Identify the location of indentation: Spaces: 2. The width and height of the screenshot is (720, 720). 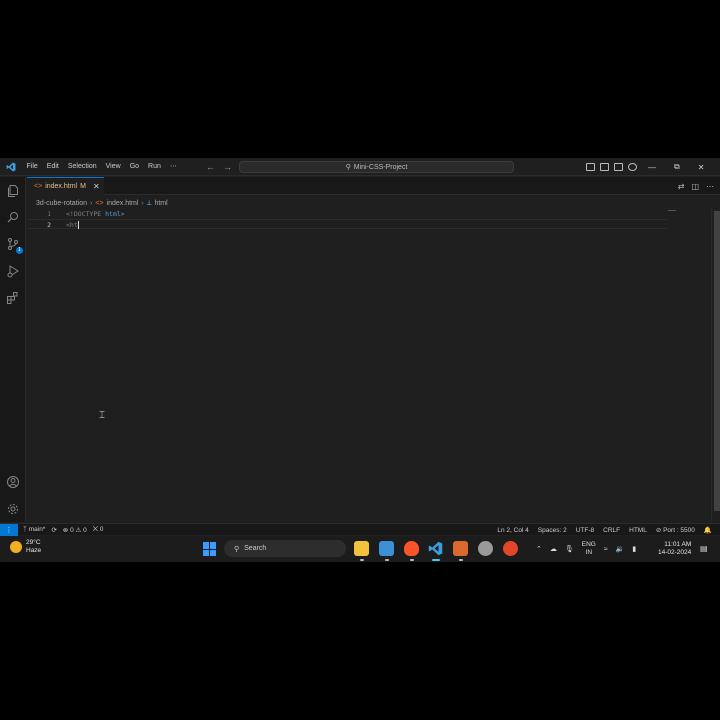
(552, 530).